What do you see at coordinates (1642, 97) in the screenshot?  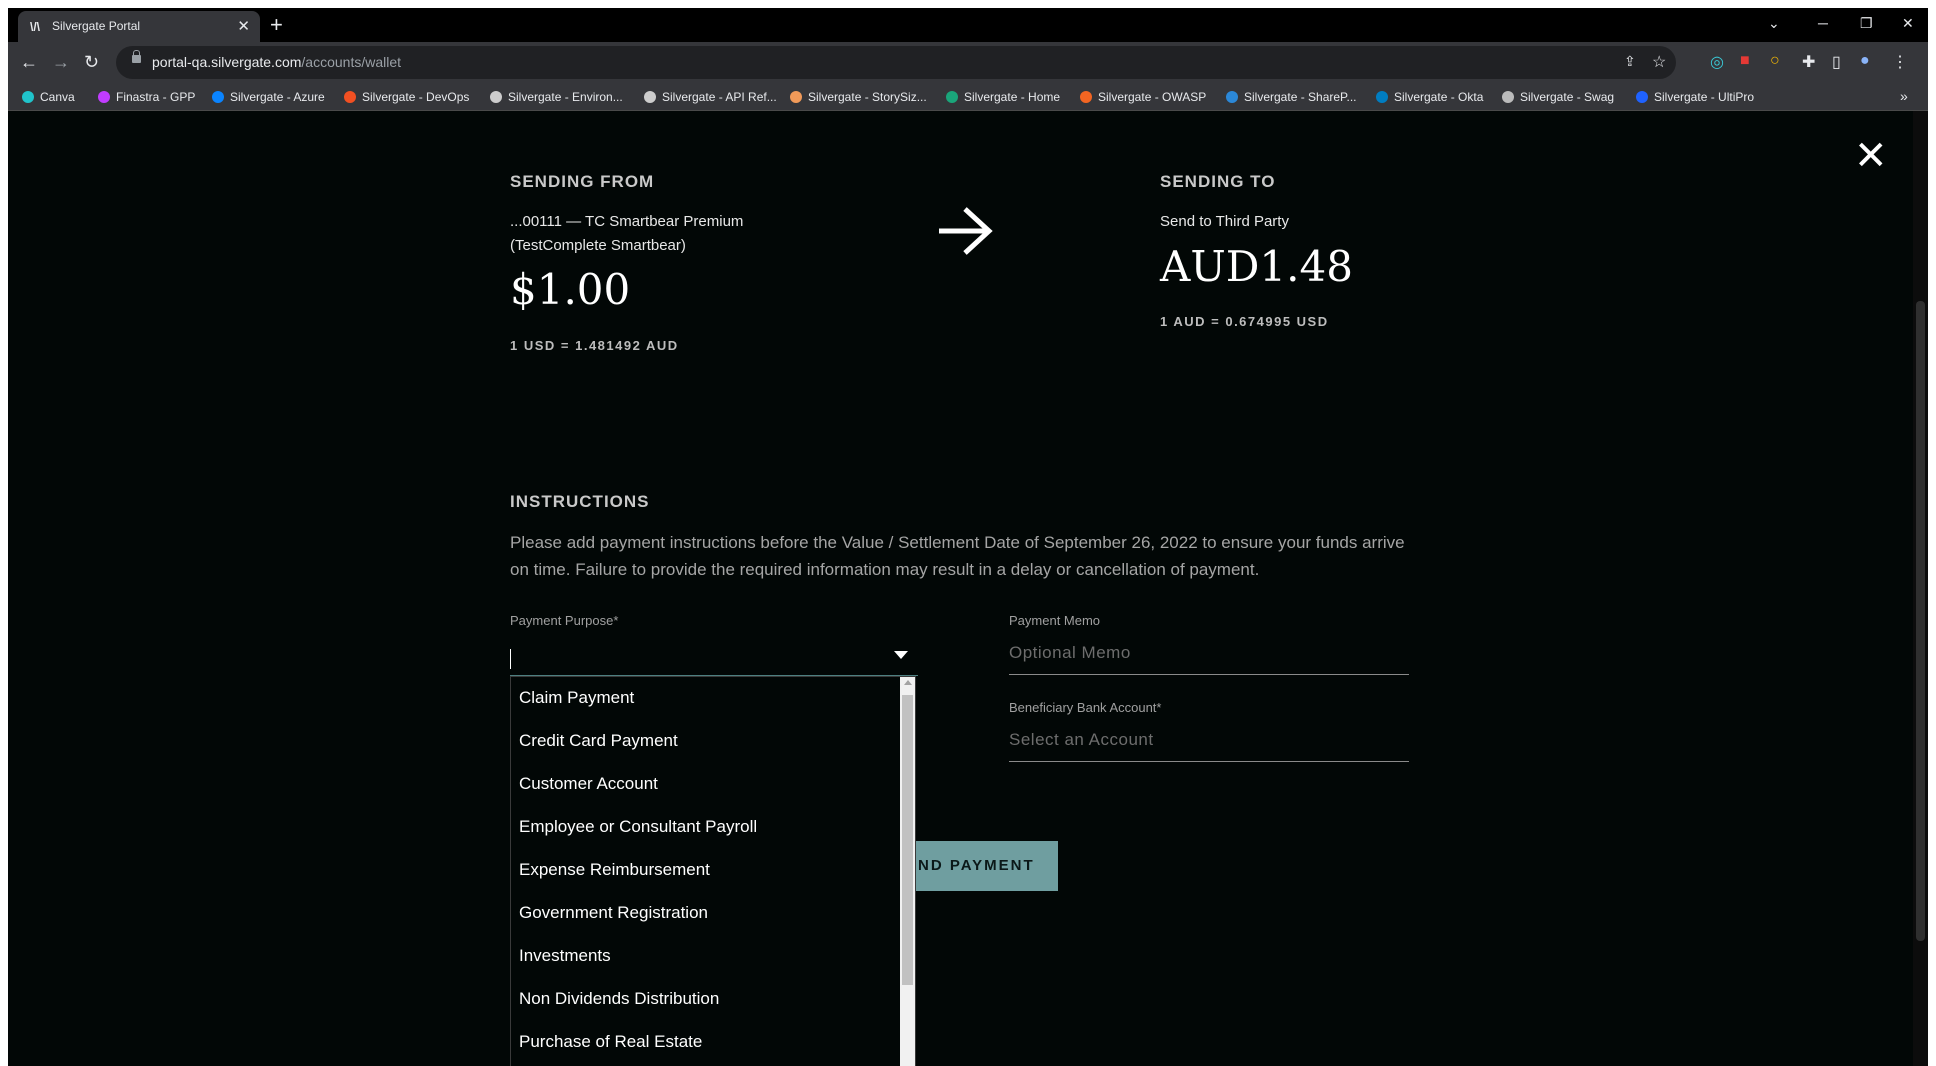 I see `ultipro-icon` at bounding box center [1642, 97].